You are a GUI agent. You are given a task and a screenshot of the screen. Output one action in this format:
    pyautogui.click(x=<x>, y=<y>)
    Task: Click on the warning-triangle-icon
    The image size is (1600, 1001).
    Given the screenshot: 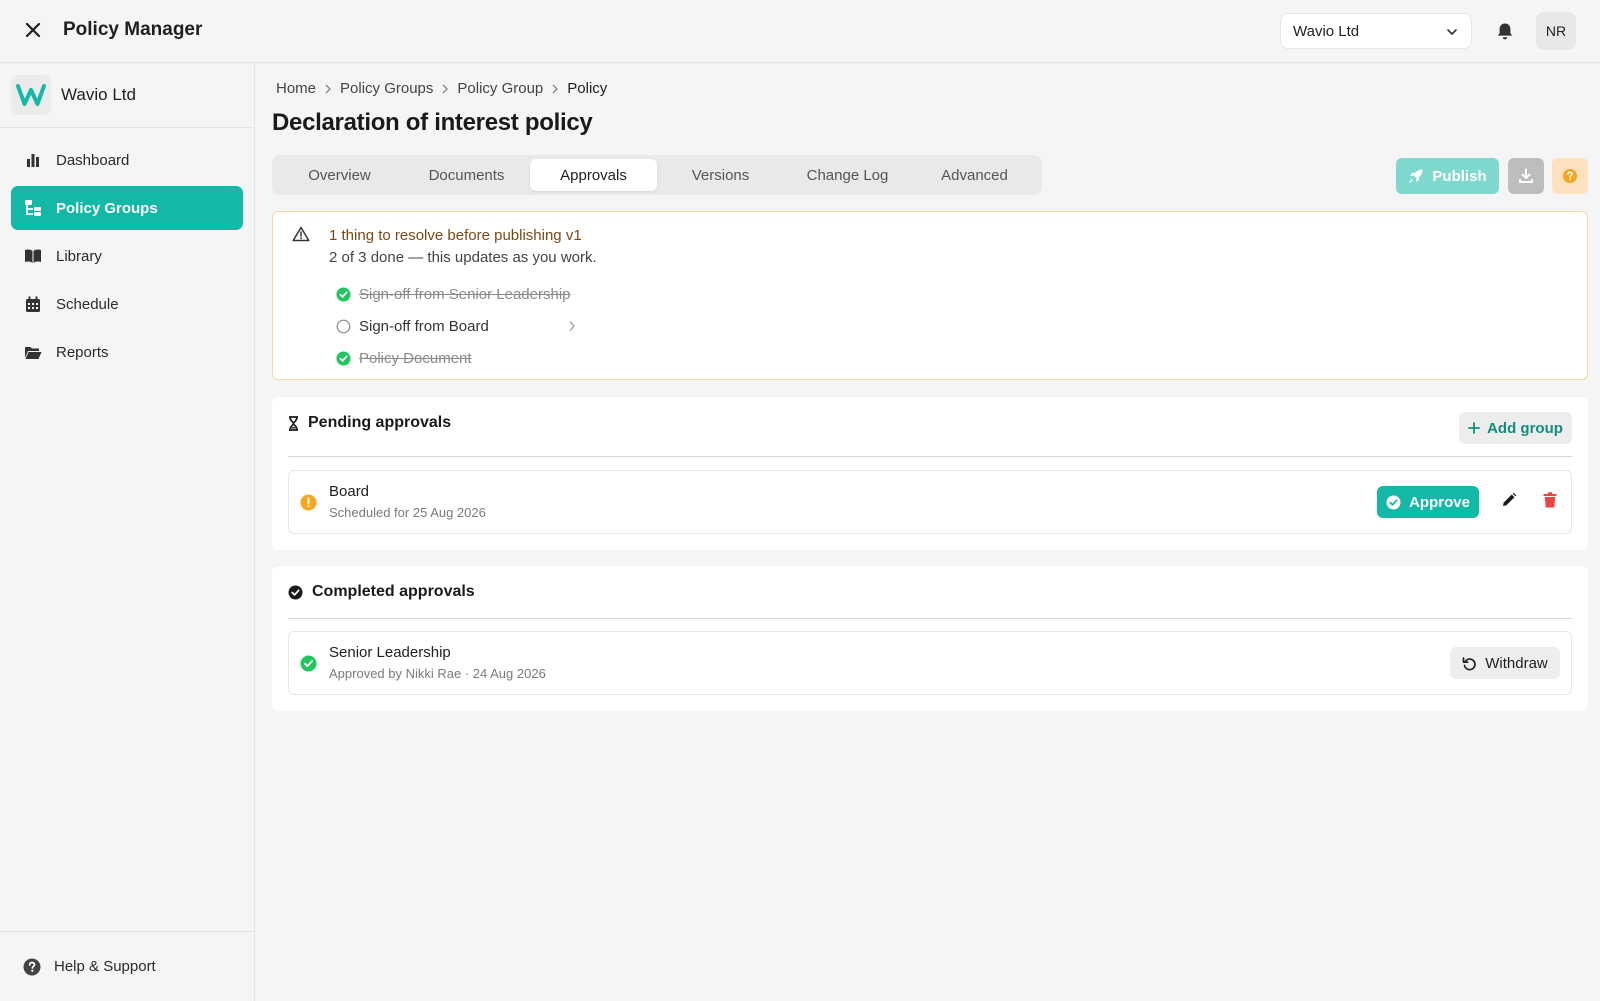 What is the action you would take?
    pyautogui.click(x=301, y=236)
    